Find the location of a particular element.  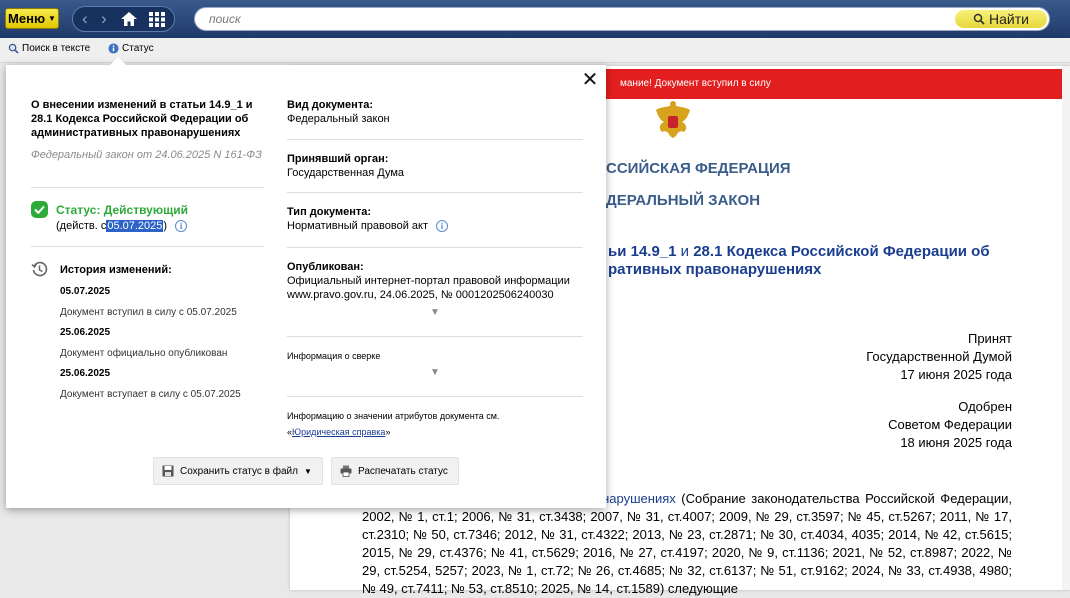

doc-type-value: Федеральный закон is located at coordinates (338, 119).